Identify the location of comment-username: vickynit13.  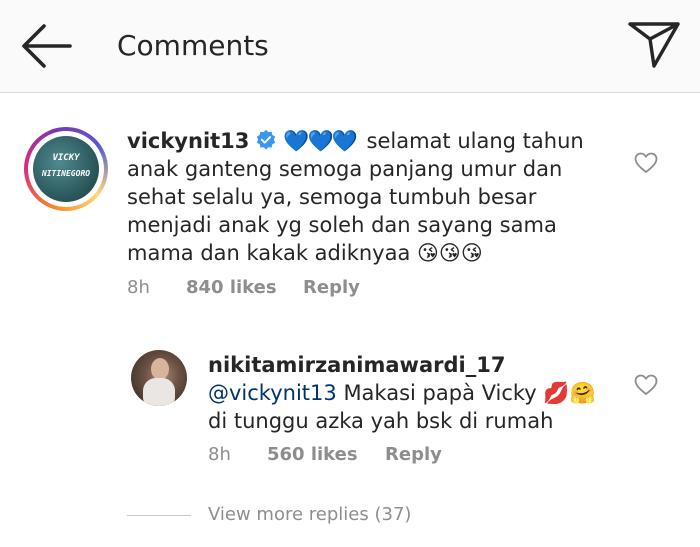
(188, 141).